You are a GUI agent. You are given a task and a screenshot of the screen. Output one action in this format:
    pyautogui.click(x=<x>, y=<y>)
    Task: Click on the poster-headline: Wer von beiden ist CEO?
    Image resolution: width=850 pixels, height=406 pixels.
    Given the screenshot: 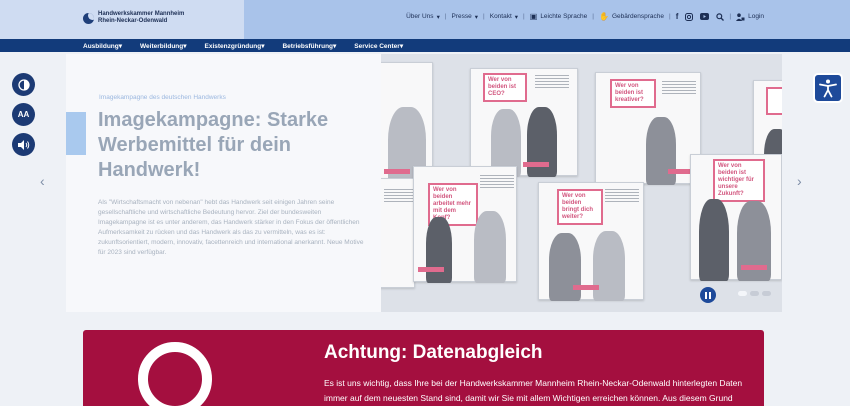 What is the action you would take?
    pyautogui.click(x=505, y=87)
    